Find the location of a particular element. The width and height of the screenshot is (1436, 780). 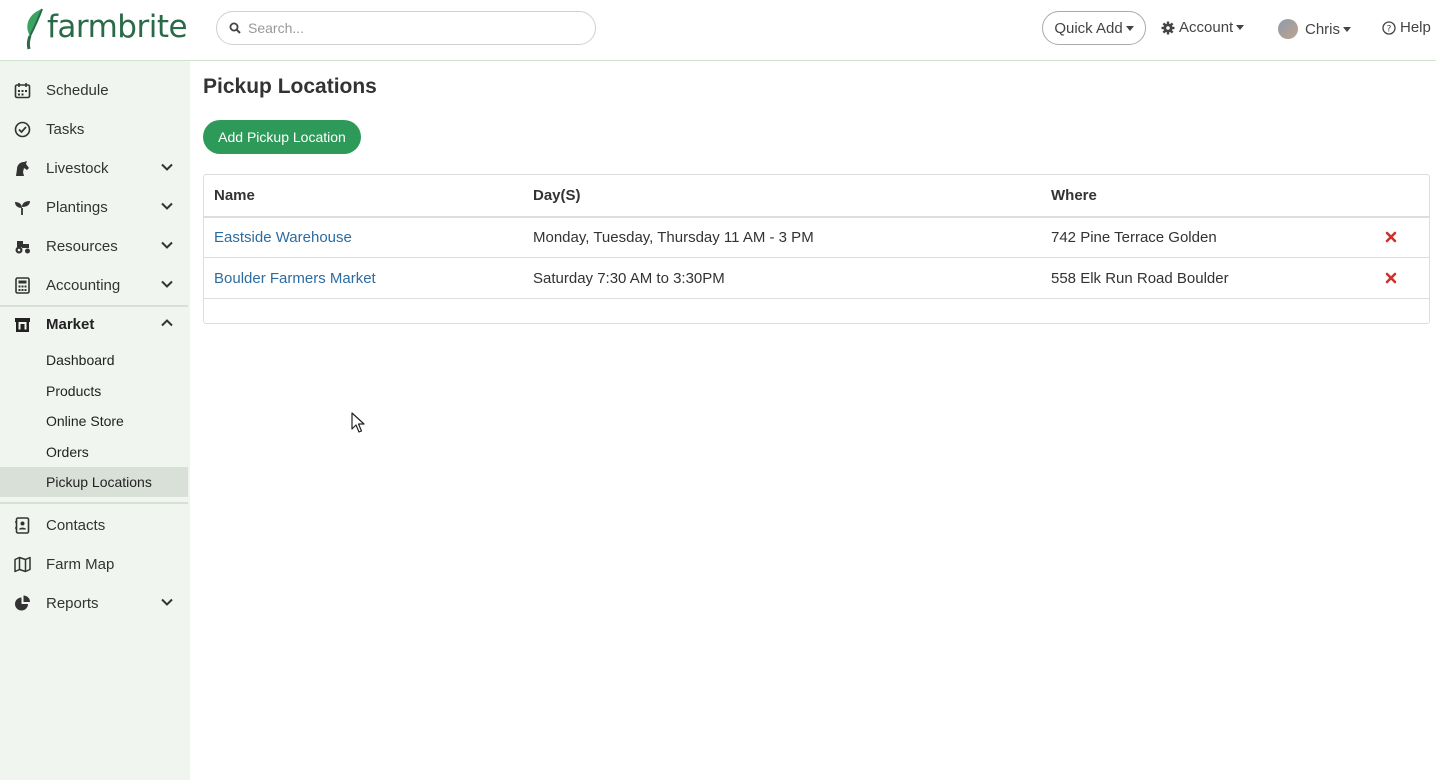

sidebar-subitem-label: Pickup Locations is located at coordinates (99, 482).